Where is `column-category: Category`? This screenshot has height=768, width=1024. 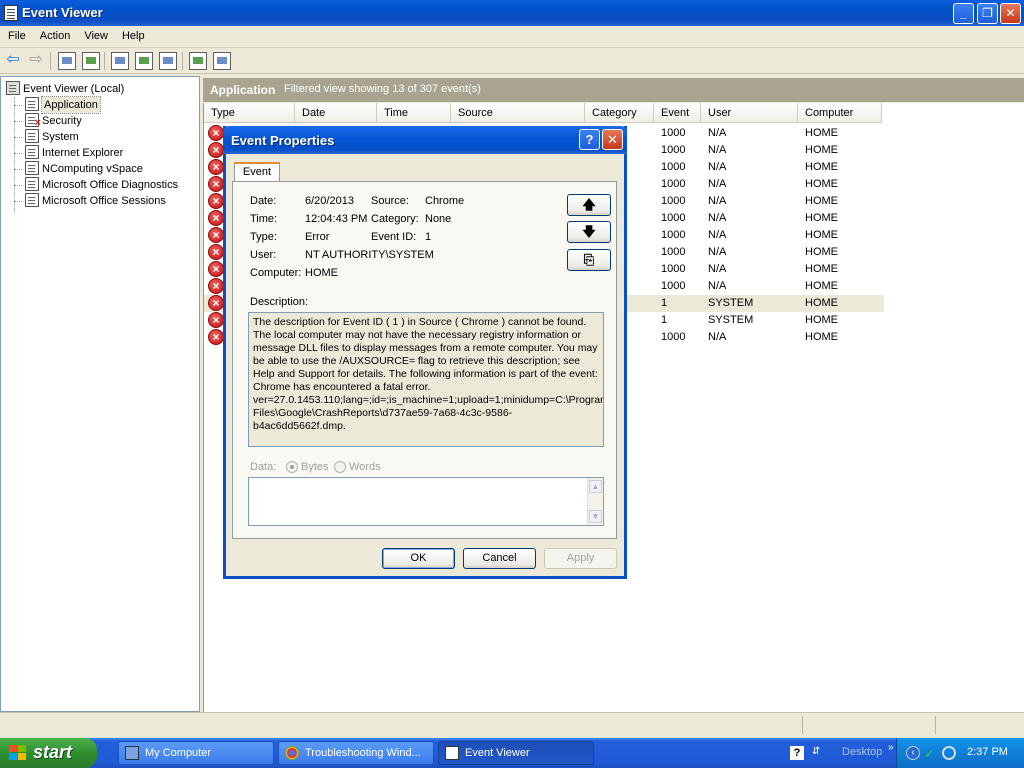
column-category: Category is located at coordinates (619, 113).